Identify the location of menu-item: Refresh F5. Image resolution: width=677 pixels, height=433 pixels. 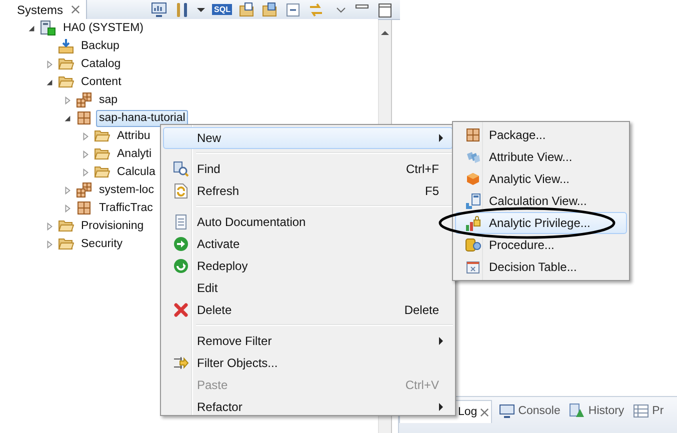
(308, 191).